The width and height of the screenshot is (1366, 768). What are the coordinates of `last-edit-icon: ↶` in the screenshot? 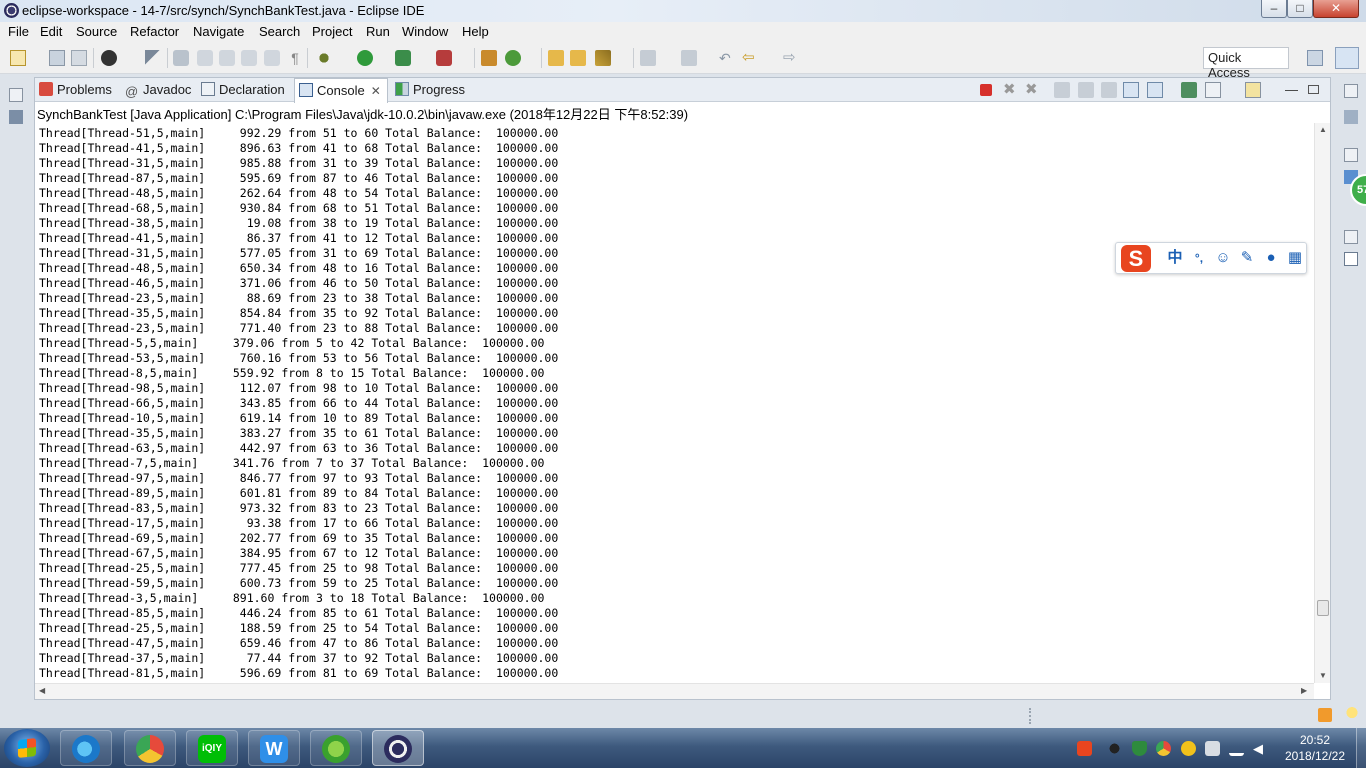 It's located at (727, 58).